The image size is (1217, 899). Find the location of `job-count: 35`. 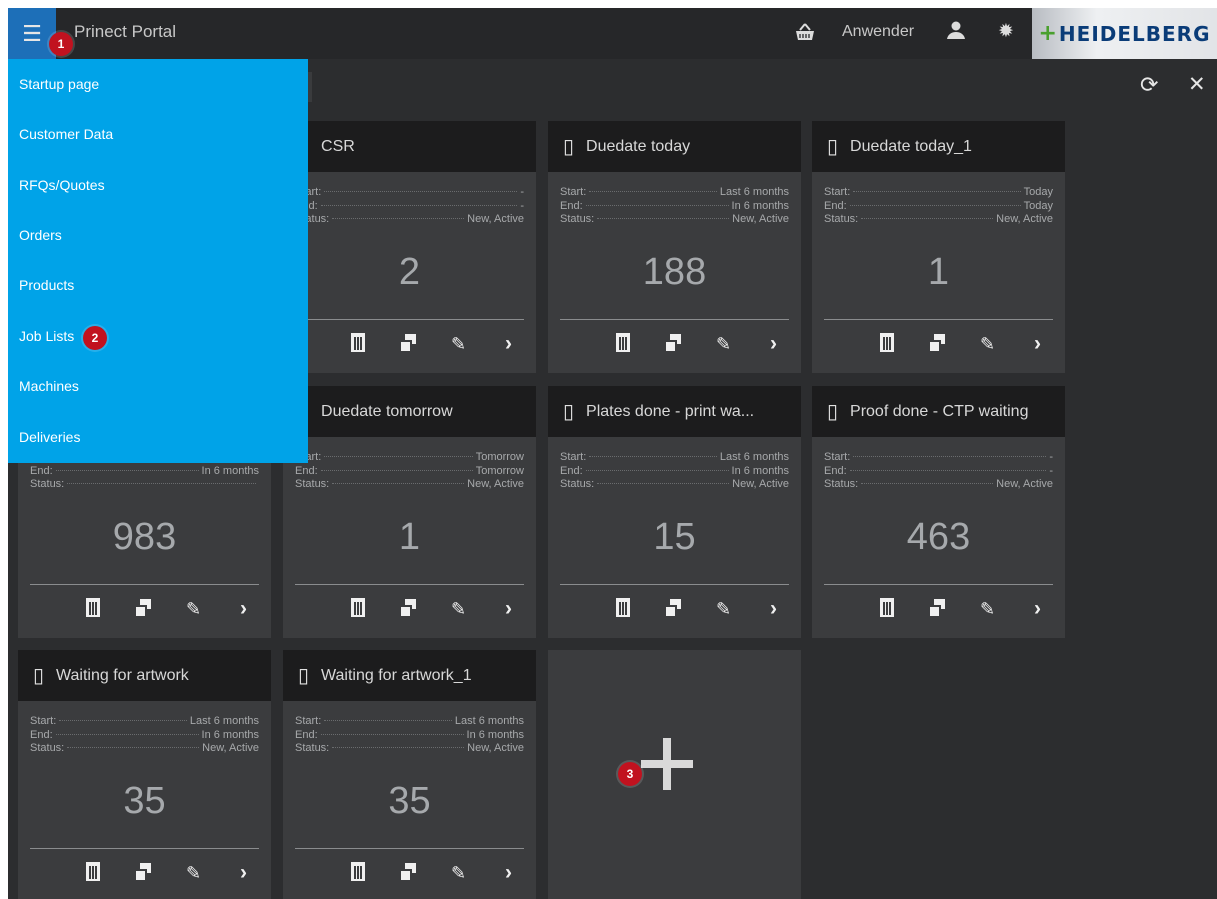

job-count: 35 is located at coordinates (409, 801).